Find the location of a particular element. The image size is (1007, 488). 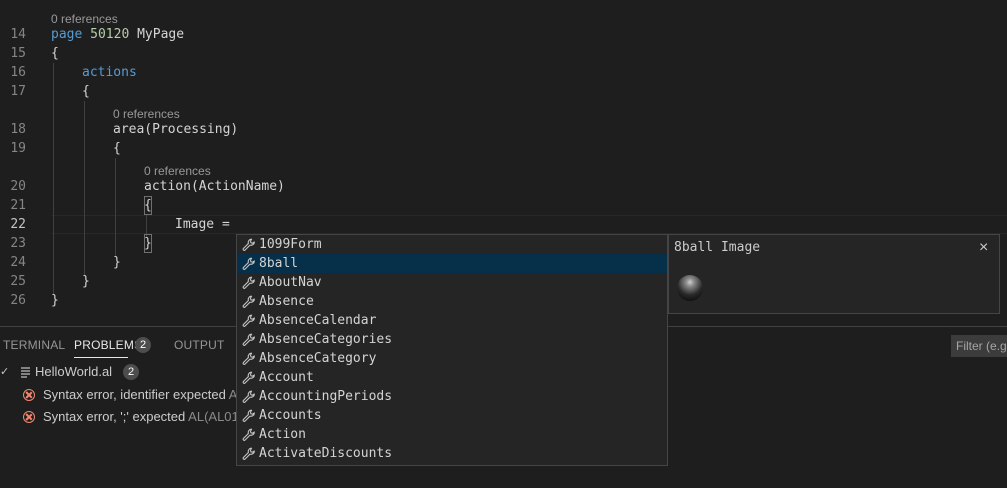

suggest-item: Accounts is located at coordinates (452, 415).